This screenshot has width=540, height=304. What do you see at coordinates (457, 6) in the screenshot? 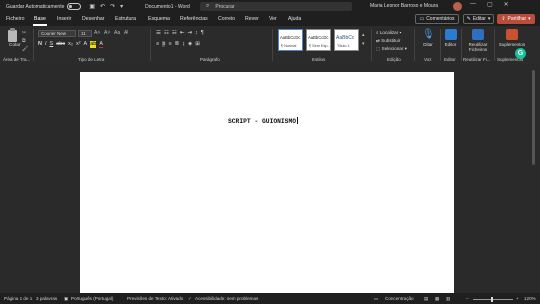
I see `avatar` at bounding box center [457, 6].